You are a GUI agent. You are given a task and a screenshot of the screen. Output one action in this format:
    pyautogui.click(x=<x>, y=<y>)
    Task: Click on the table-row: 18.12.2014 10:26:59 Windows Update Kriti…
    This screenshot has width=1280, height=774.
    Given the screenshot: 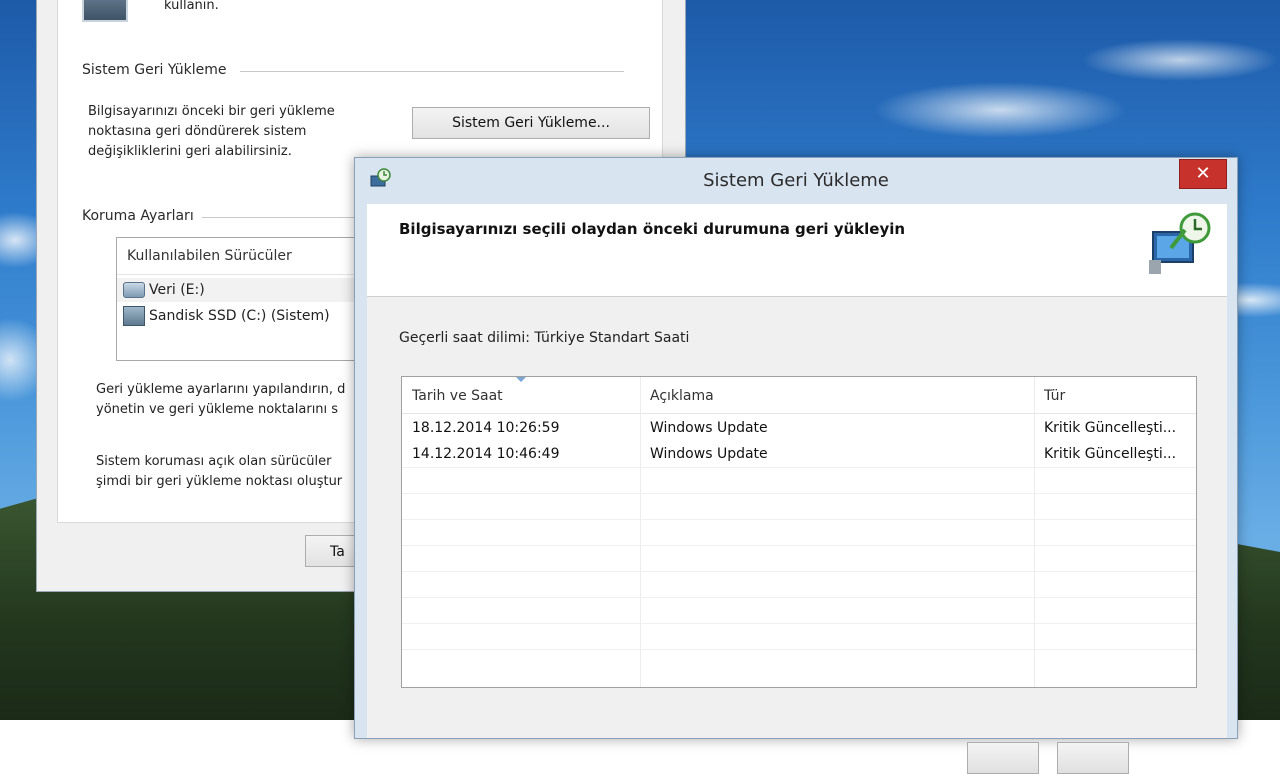 What is the action you would take?
    pyautogui.click(x=799, y=428)
    